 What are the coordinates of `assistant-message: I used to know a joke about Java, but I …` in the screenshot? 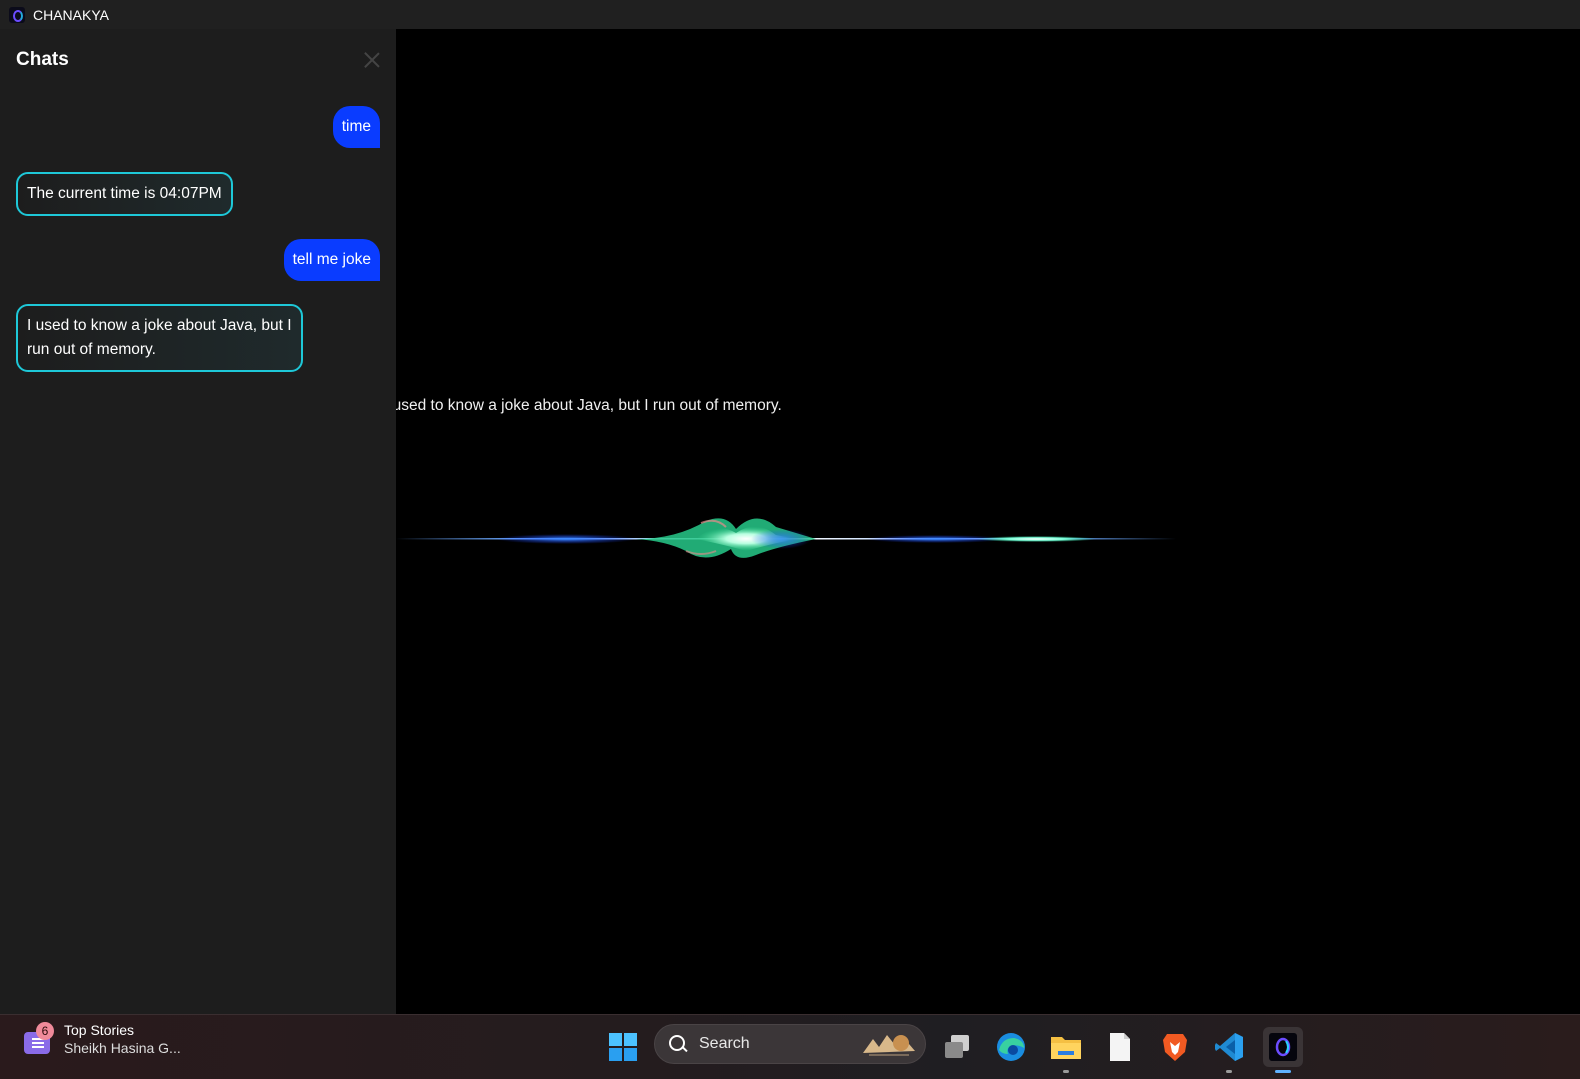 It's located at (159, 338).